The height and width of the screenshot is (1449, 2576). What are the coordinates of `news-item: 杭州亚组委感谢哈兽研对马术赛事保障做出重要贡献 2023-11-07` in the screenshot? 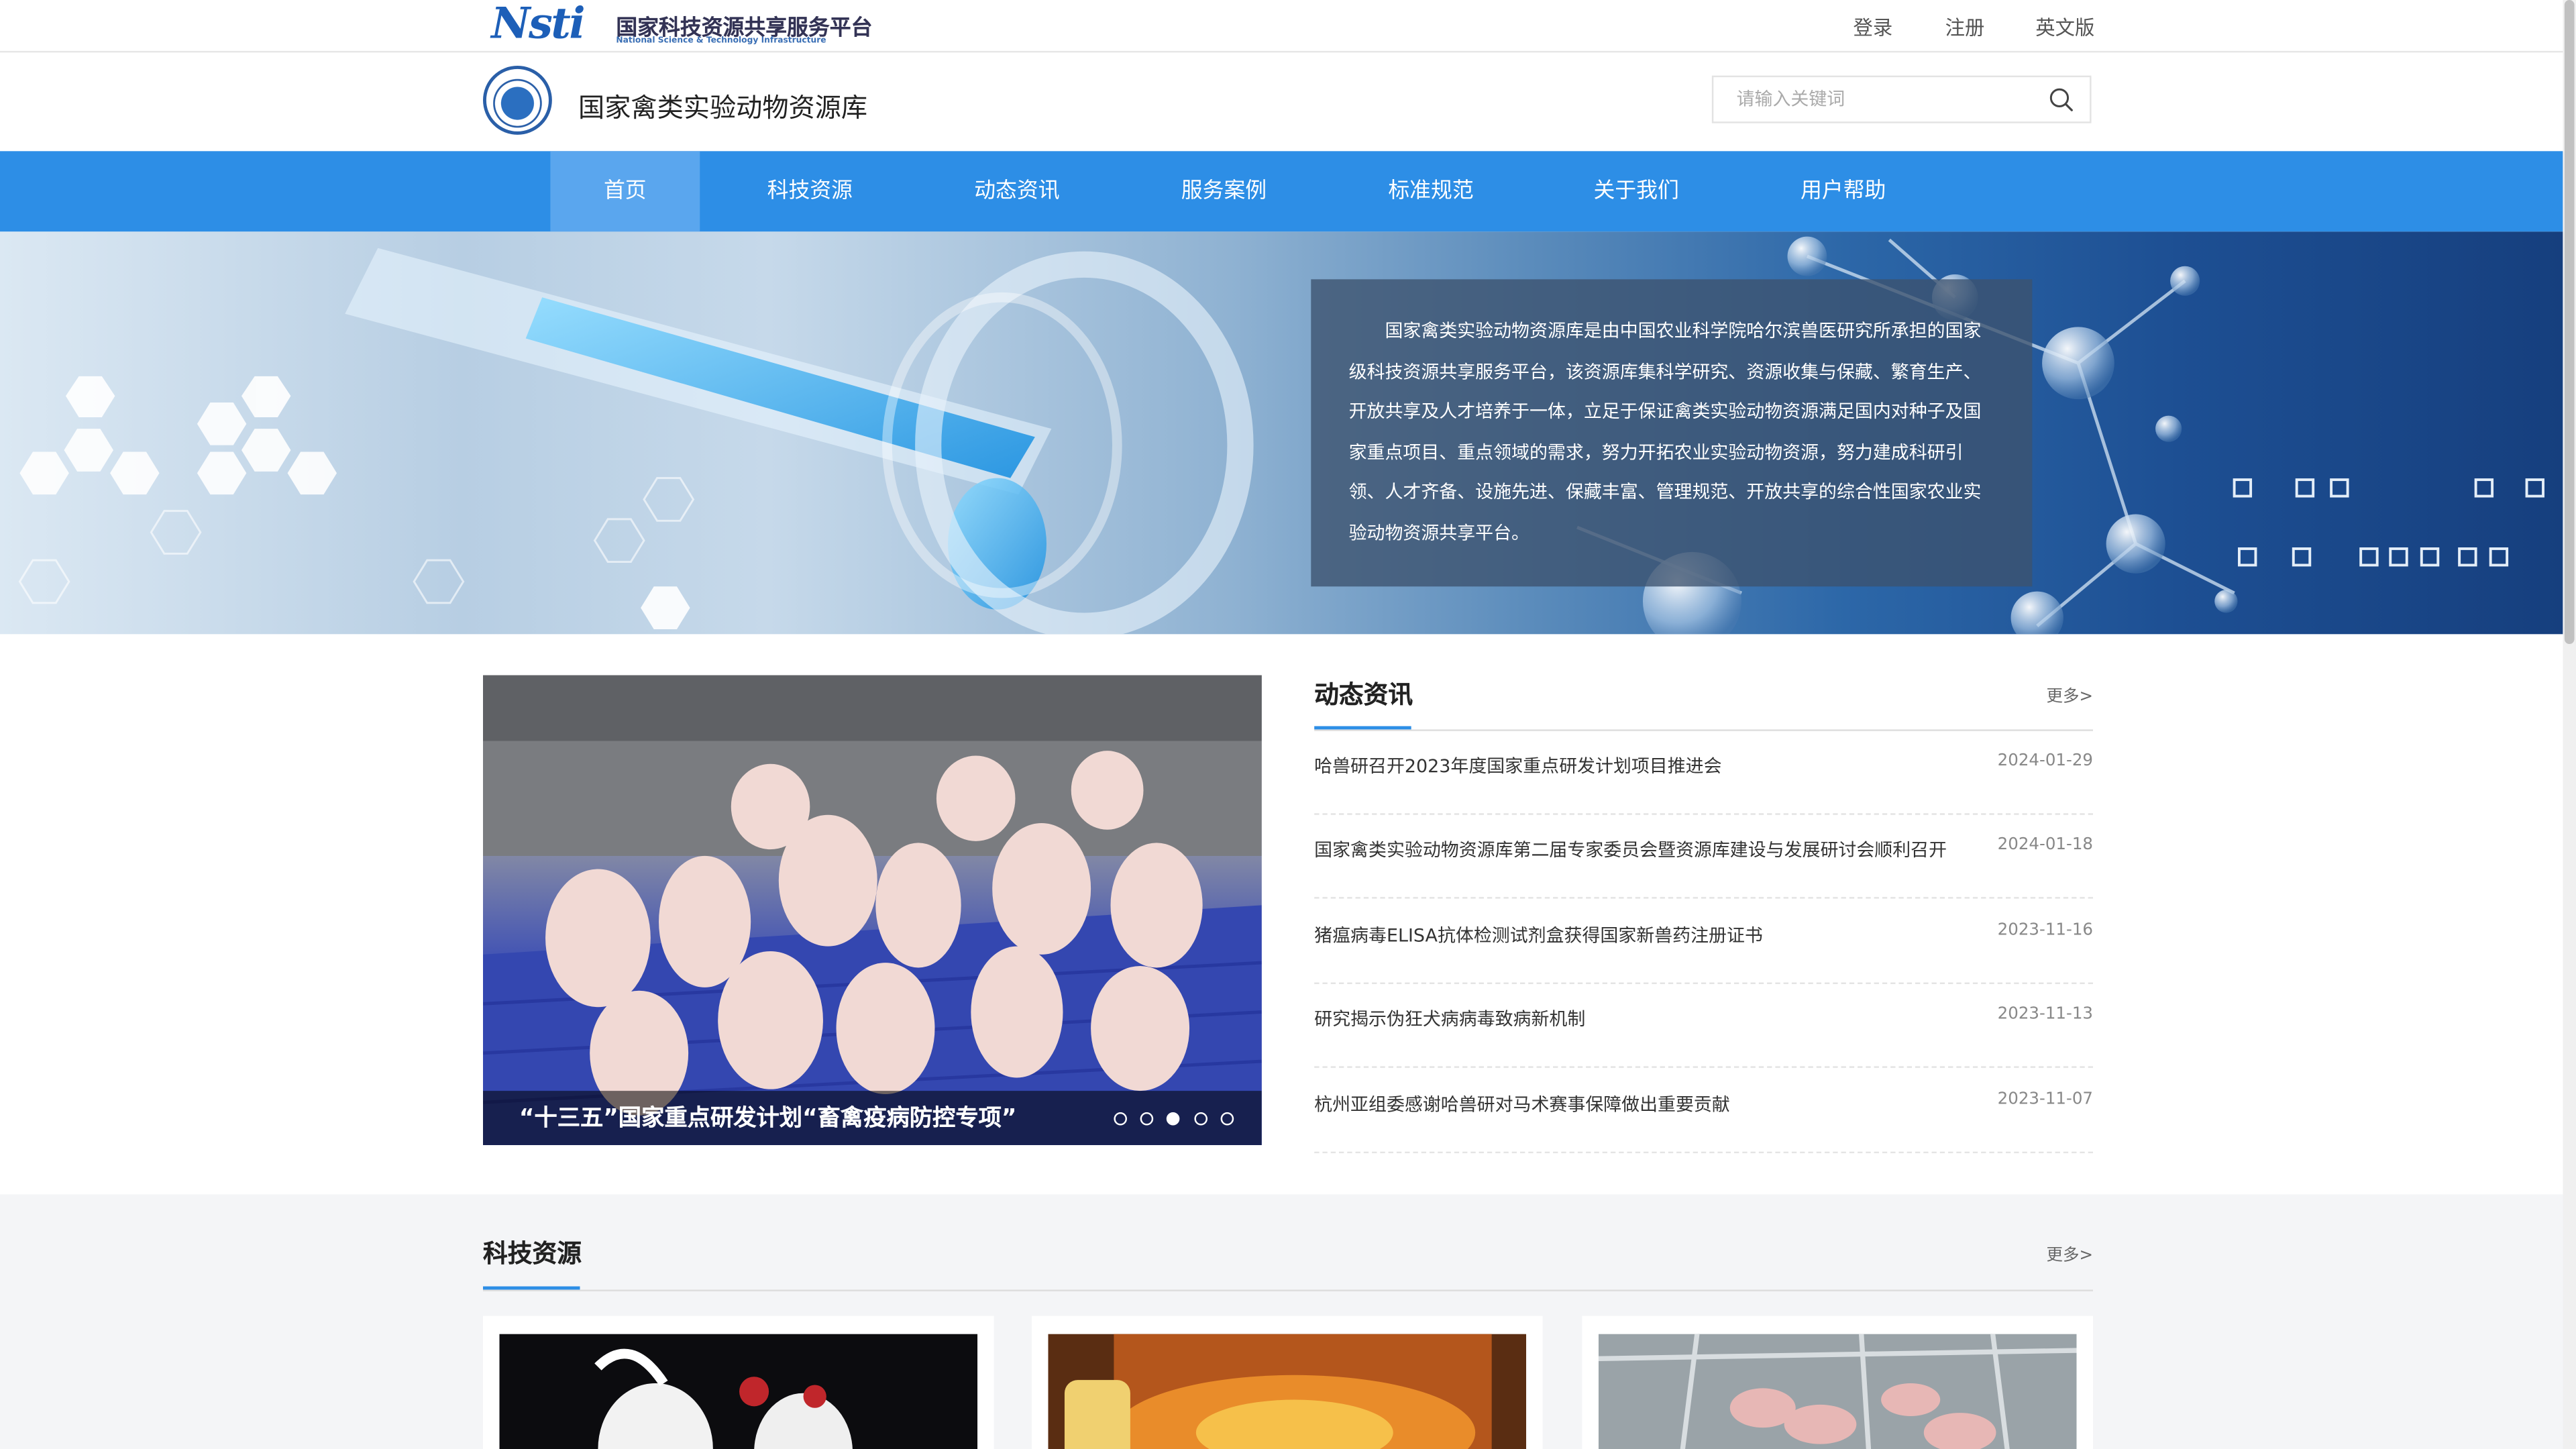 It's located at (1704, 1111).